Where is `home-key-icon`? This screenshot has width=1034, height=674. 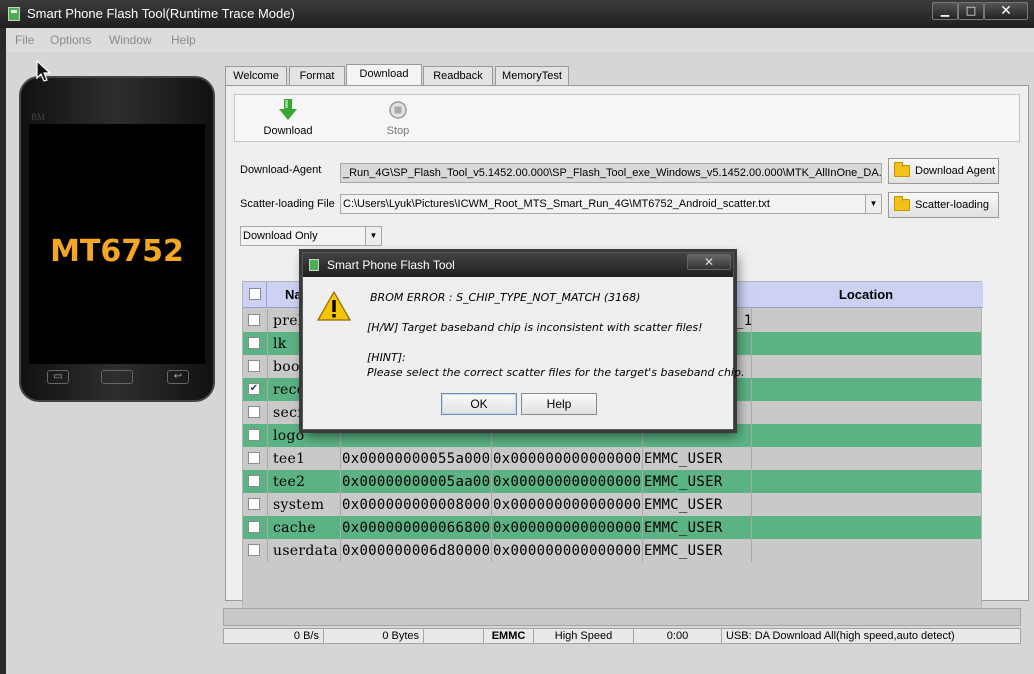
home-key-icon is located at coordinates (117, 377).